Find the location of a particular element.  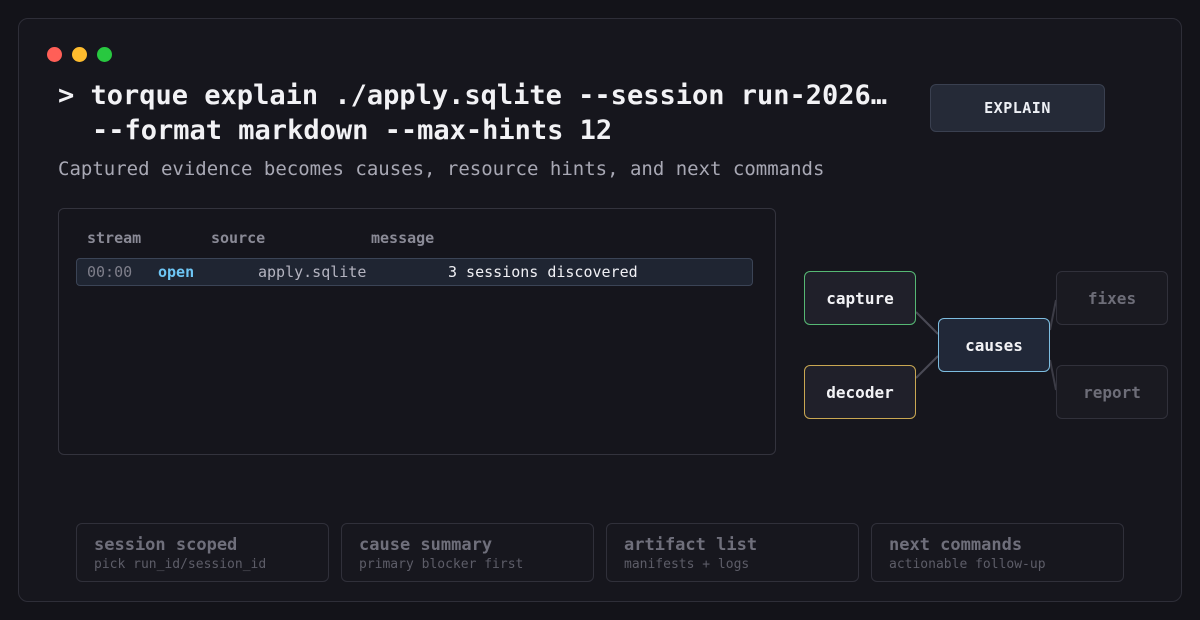

feature-card-session-scoped: session scoped pick run_id/session_id is located at coordinates (202, 552).